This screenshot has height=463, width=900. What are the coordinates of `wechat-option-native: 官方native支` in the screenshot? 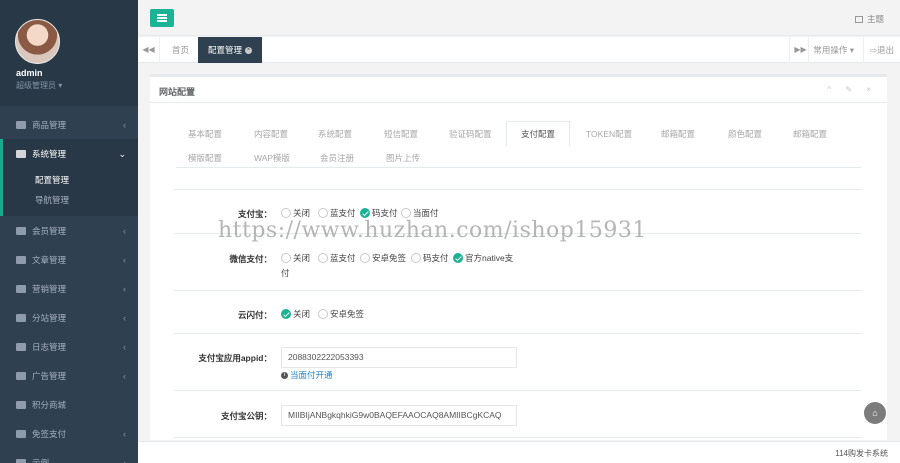 It's located at (483, 258).